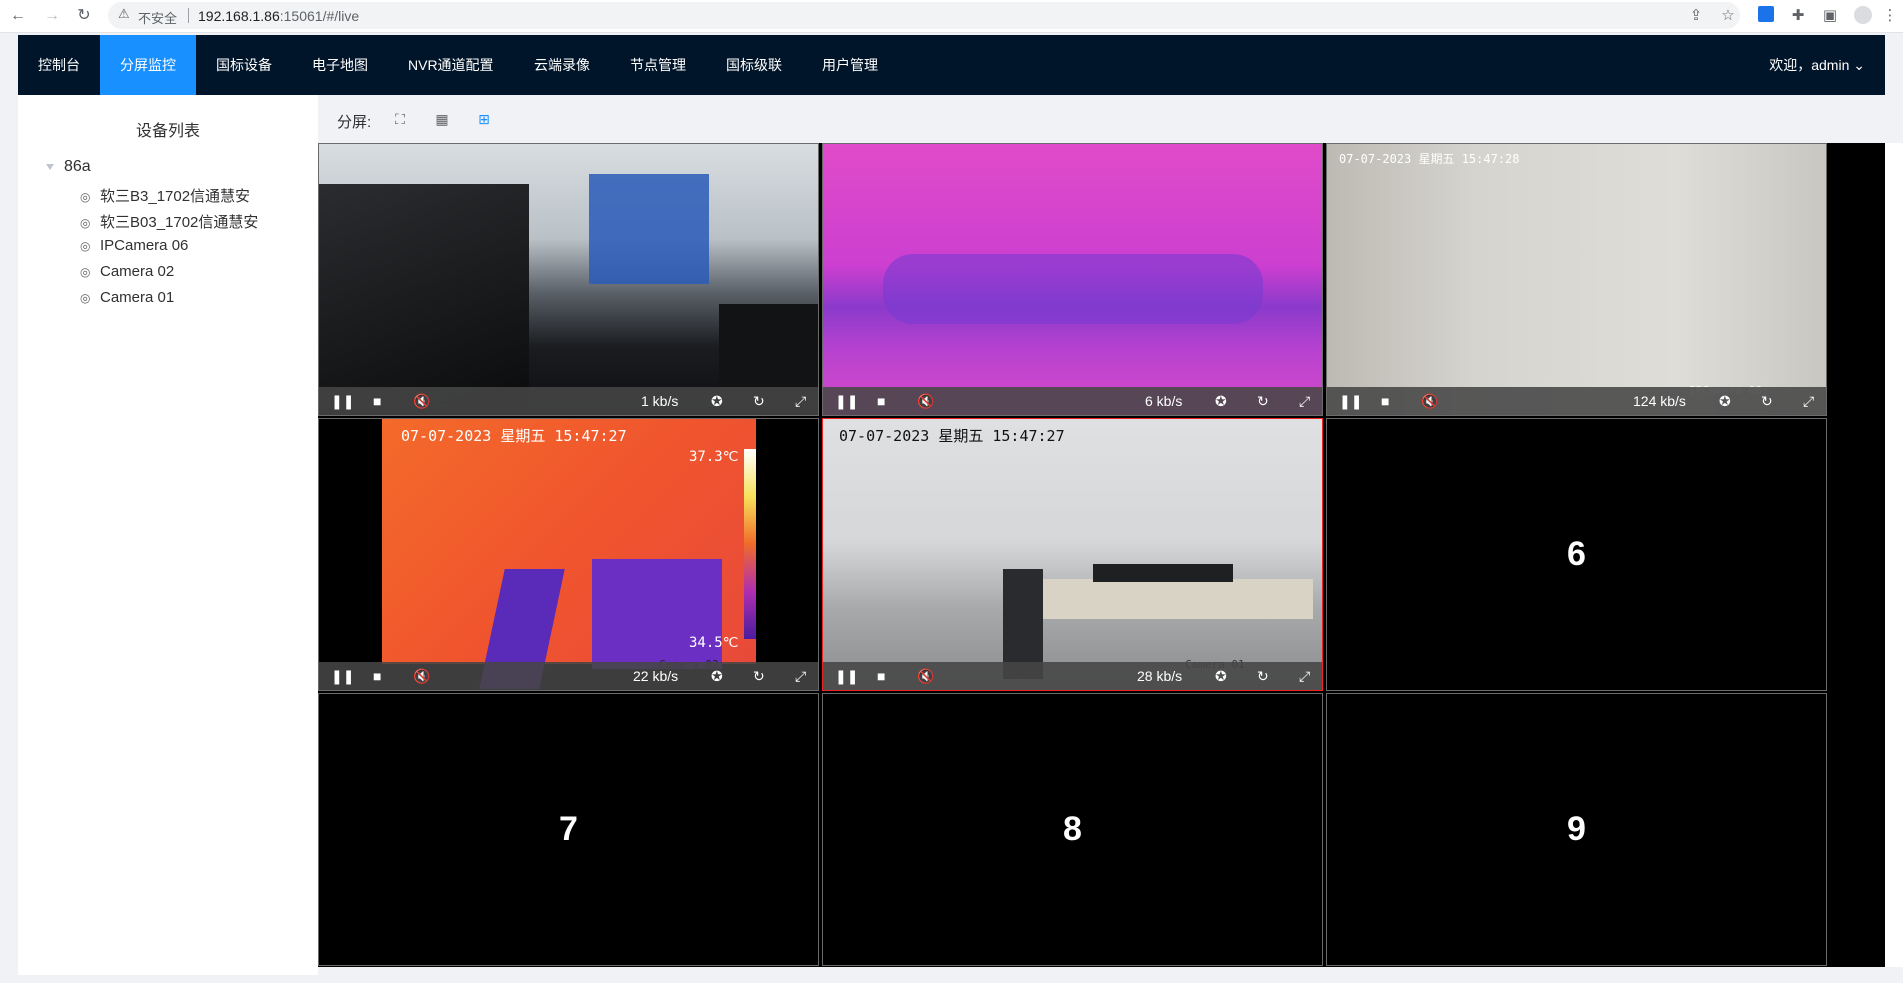 This screenshot has width=1903, height=983. Describe the element at coordinates (137, 297) in the screenshot. I see `device-label: Camera 01` at that location.